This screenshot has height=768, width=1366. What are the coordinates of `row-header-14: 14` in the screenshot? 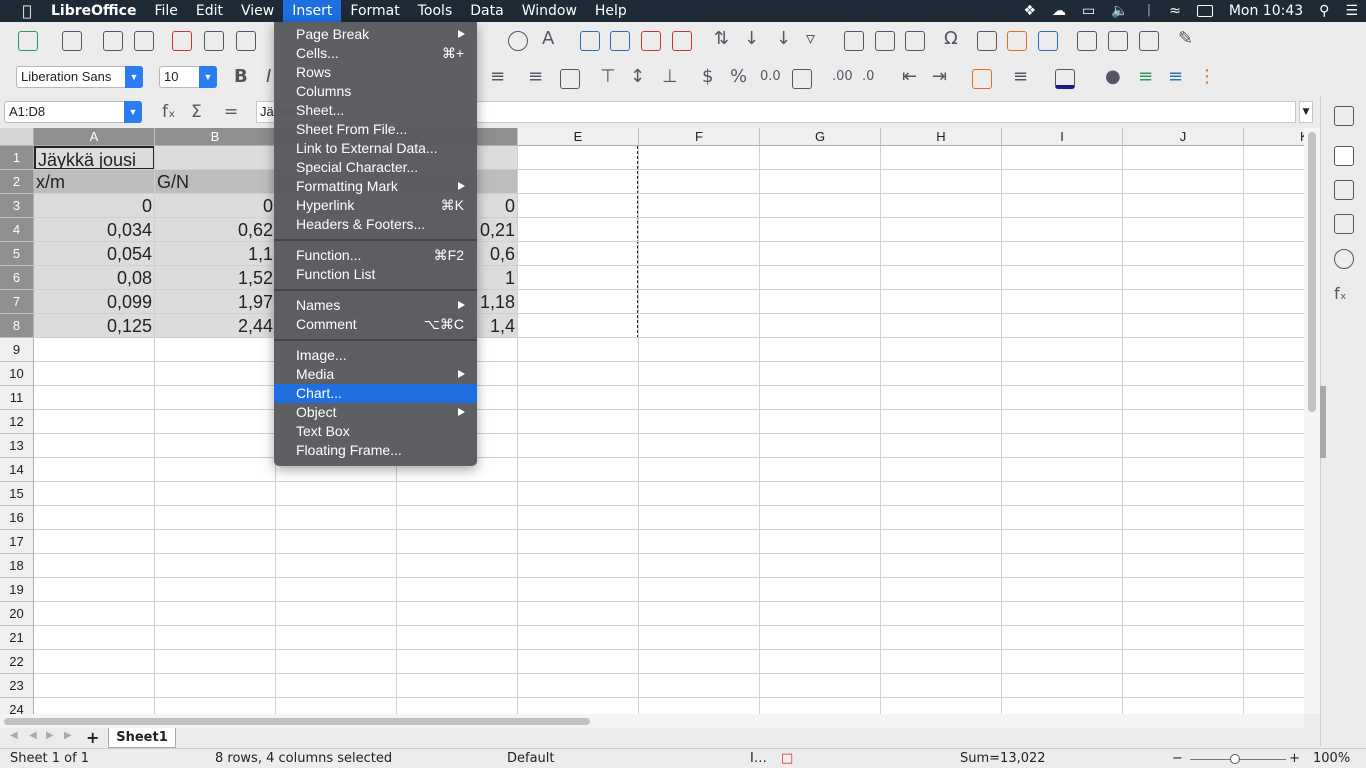 It's located at (17, 470).